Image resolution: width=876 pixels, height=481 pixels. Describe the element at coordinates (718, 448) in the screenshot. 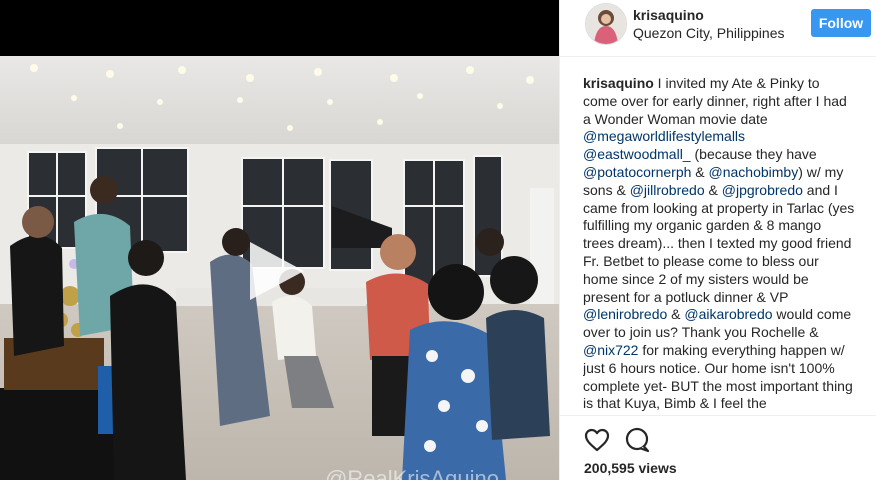

I see `post-actions: 200,595 views` at that location.